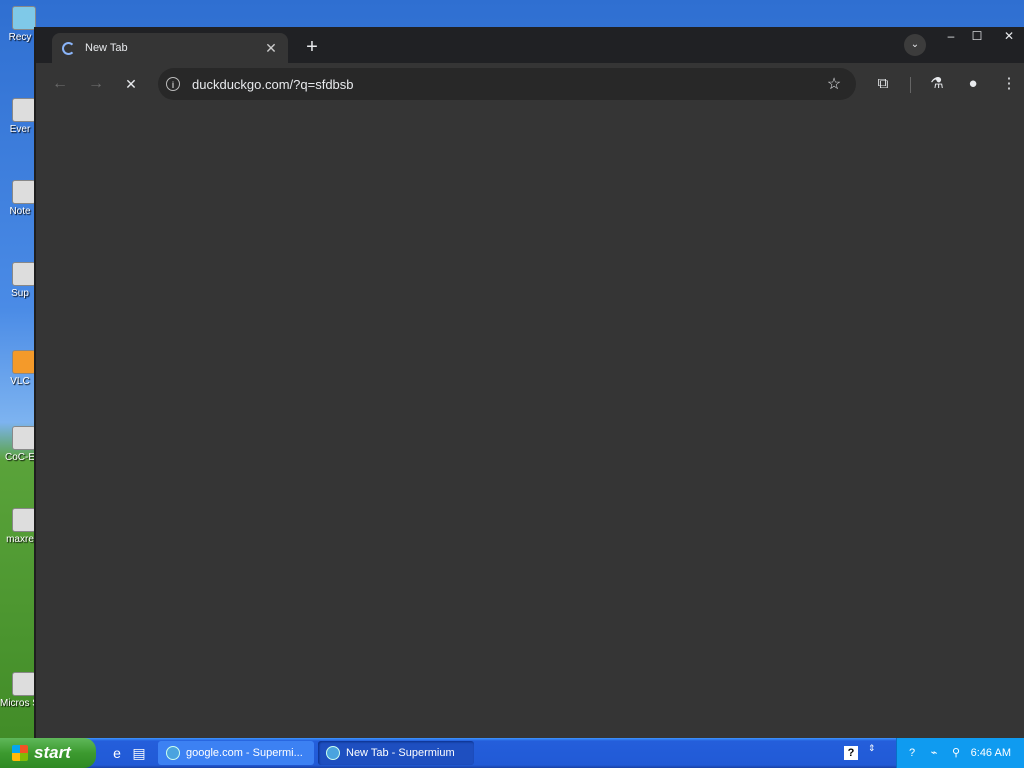 The width and height of the screenshot is (1024, 768). Describe the element at coordinates (131, 84) in the screenshot. I see `stop-loading-button: ✕` at that location.